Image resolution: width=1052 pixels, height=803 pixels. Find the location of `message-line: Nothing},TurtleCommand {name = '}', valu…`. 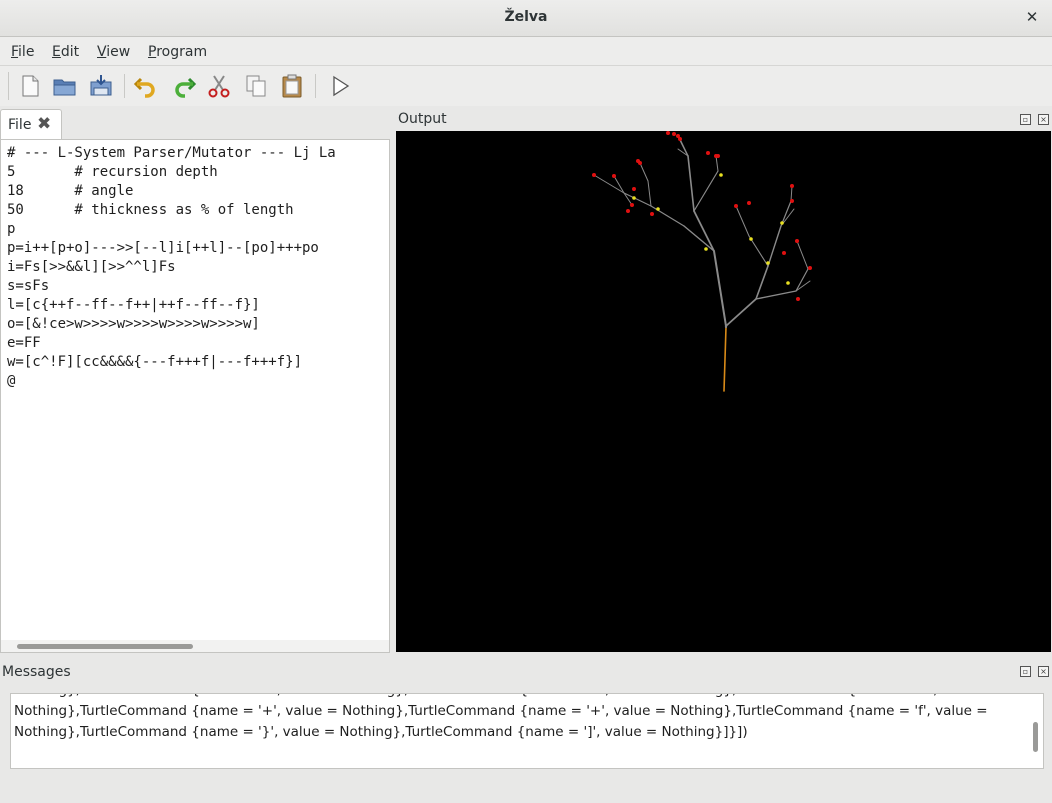

message-line: Nothing},TurtleCommand {name = '}', valu… is located at coordinates (381, 732).